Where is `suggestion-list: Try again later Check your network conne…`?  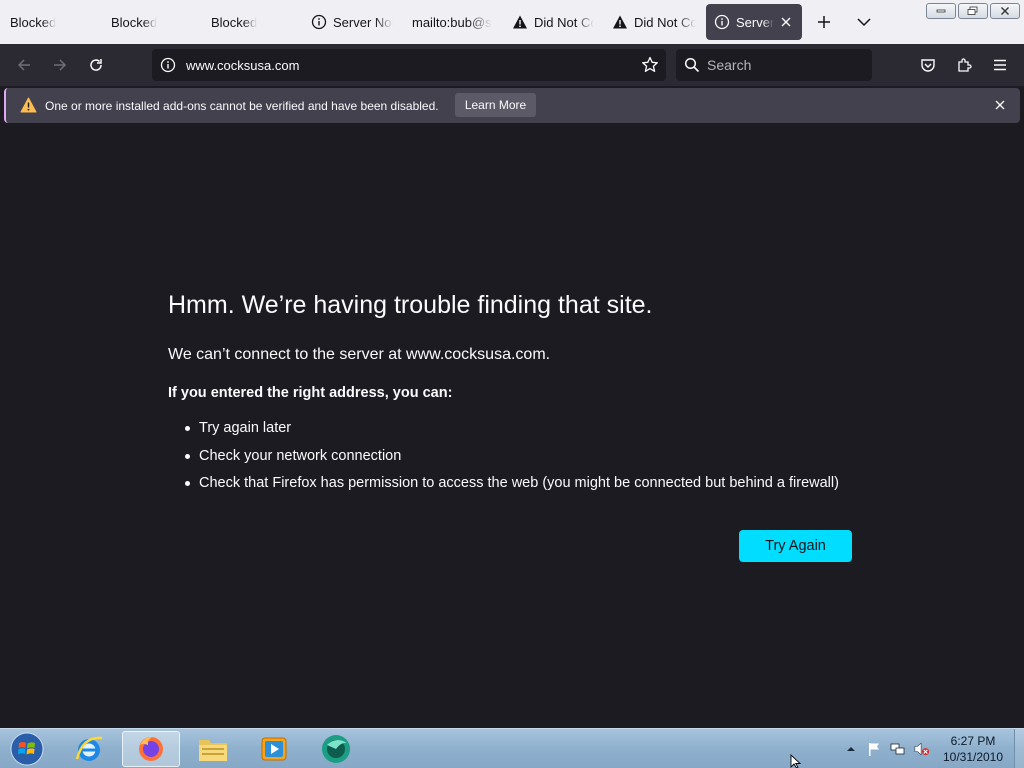
suggestion-list: Try again later Check your network conne… is located at coordinates (503, 459).